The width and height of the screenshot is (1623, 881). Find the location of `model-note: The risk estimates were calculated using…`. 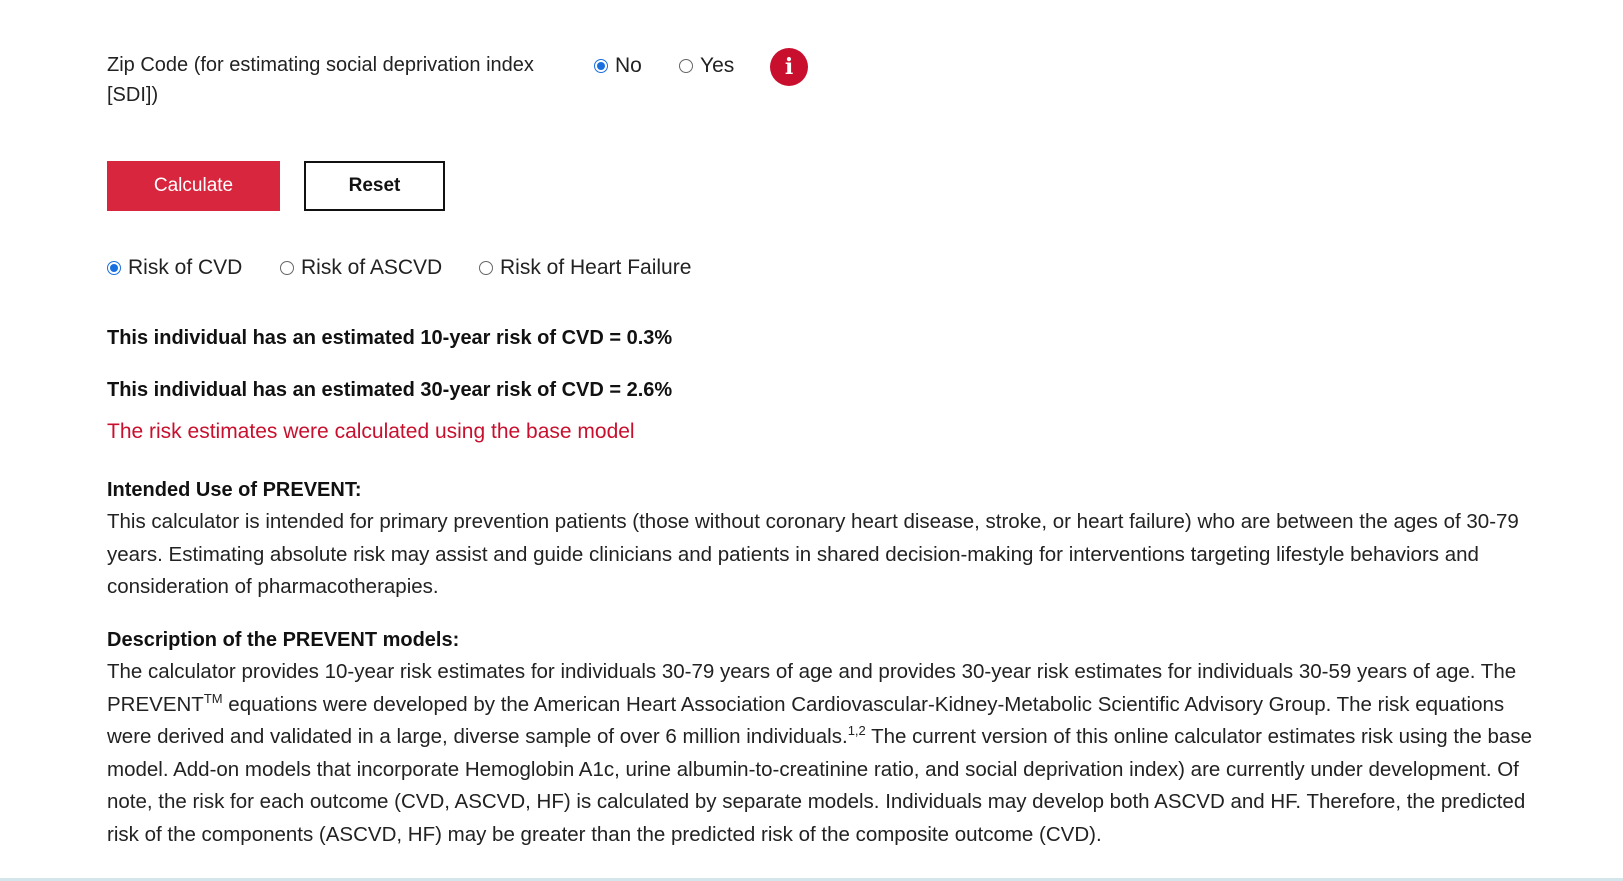

model-note: The risk estimates were calculated using… is located at coordinates (371, 431).